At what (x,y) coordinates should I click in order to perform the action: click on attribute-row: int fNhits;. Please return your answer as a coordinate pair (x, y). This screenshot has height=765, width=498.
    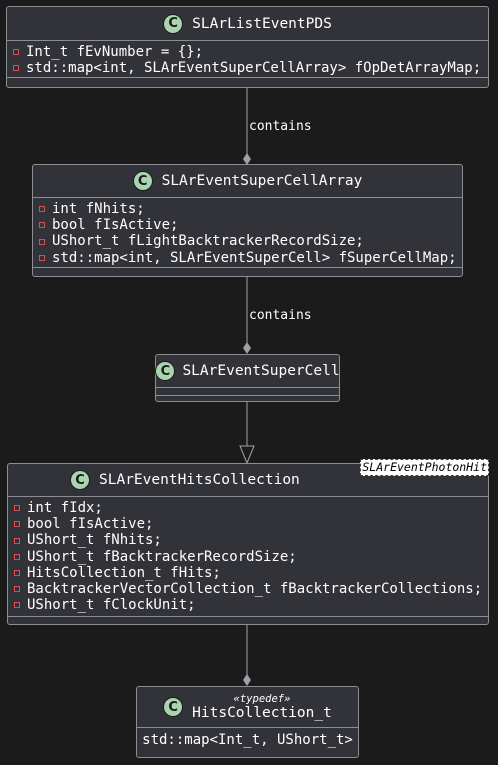
    Looking at the image, I should click on (250, 209).